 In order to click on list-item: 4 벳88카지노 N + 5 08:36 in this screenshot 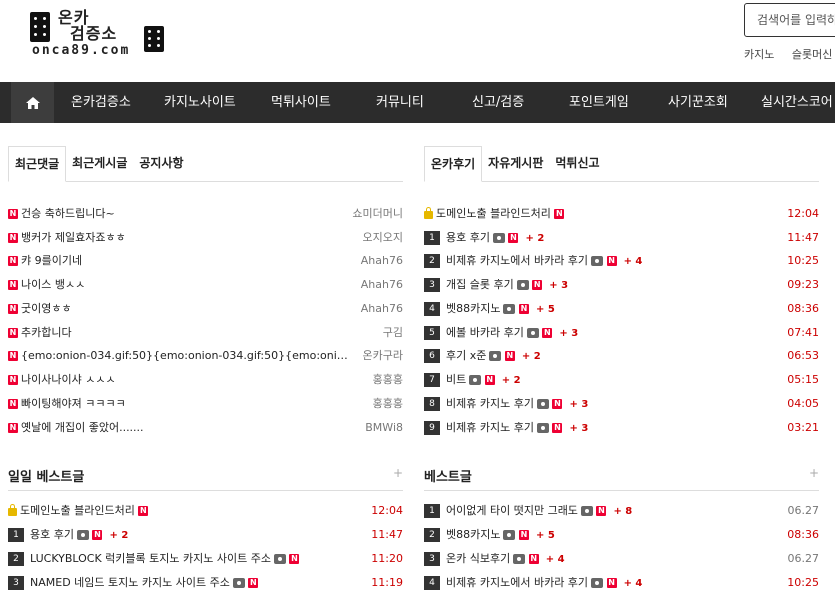, I will do `click(621, 309)`.